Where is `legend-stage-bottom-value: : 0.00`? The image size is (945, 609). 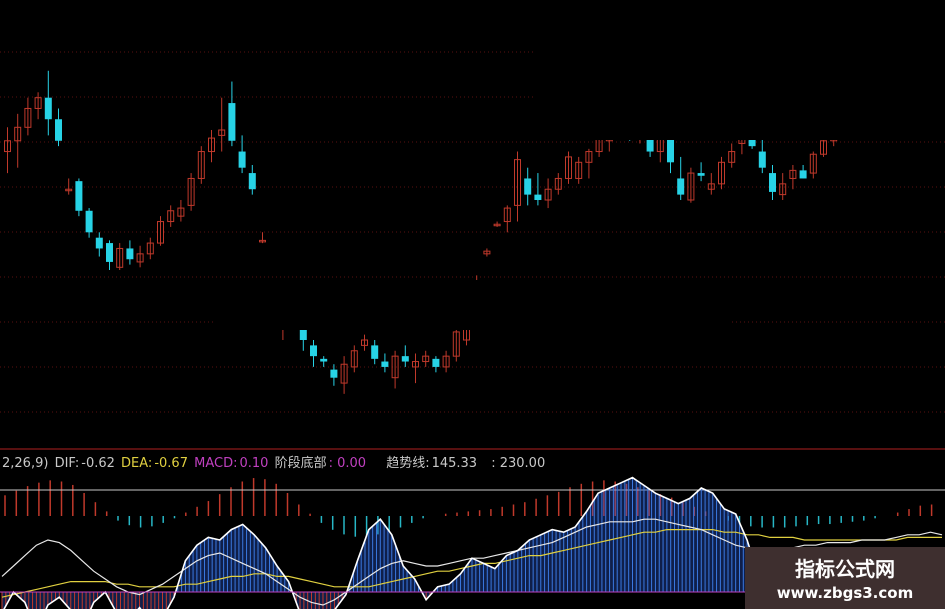
legend-stage-bottom-value: : 0.00 is located at coordinates (347, 463).